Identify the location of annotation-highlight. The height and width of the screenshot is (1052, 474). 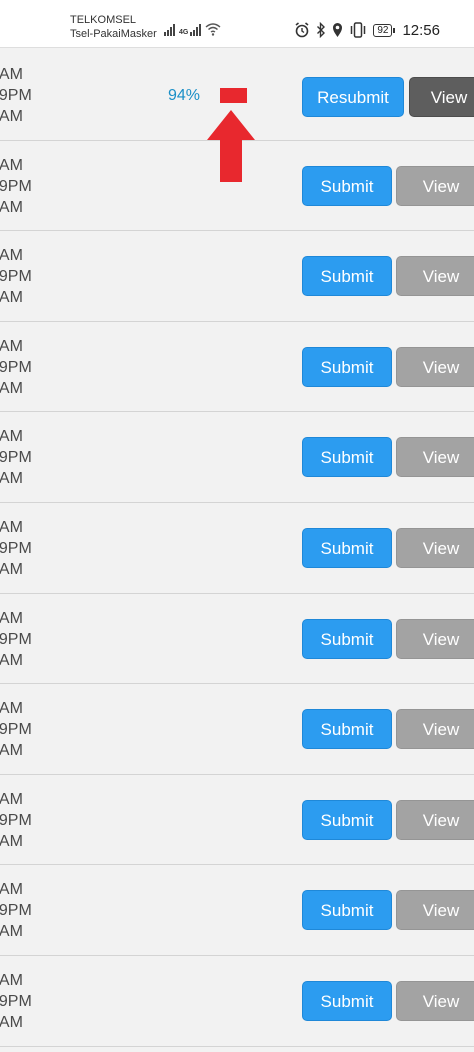
(233, 95).